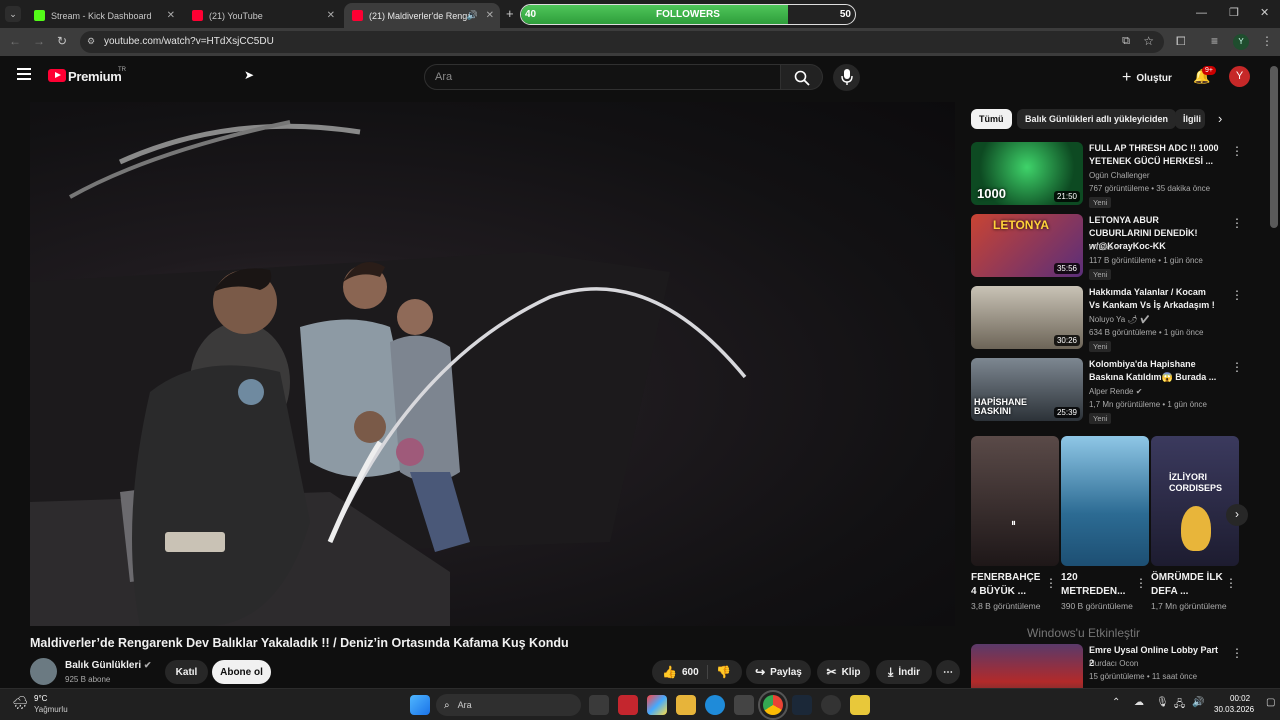 The width and height of the screenshot is (1280, 720). Describe the element at coordinates (1162, 702) in the screenshot. I see `microphone-icon: 🎙` at that location.